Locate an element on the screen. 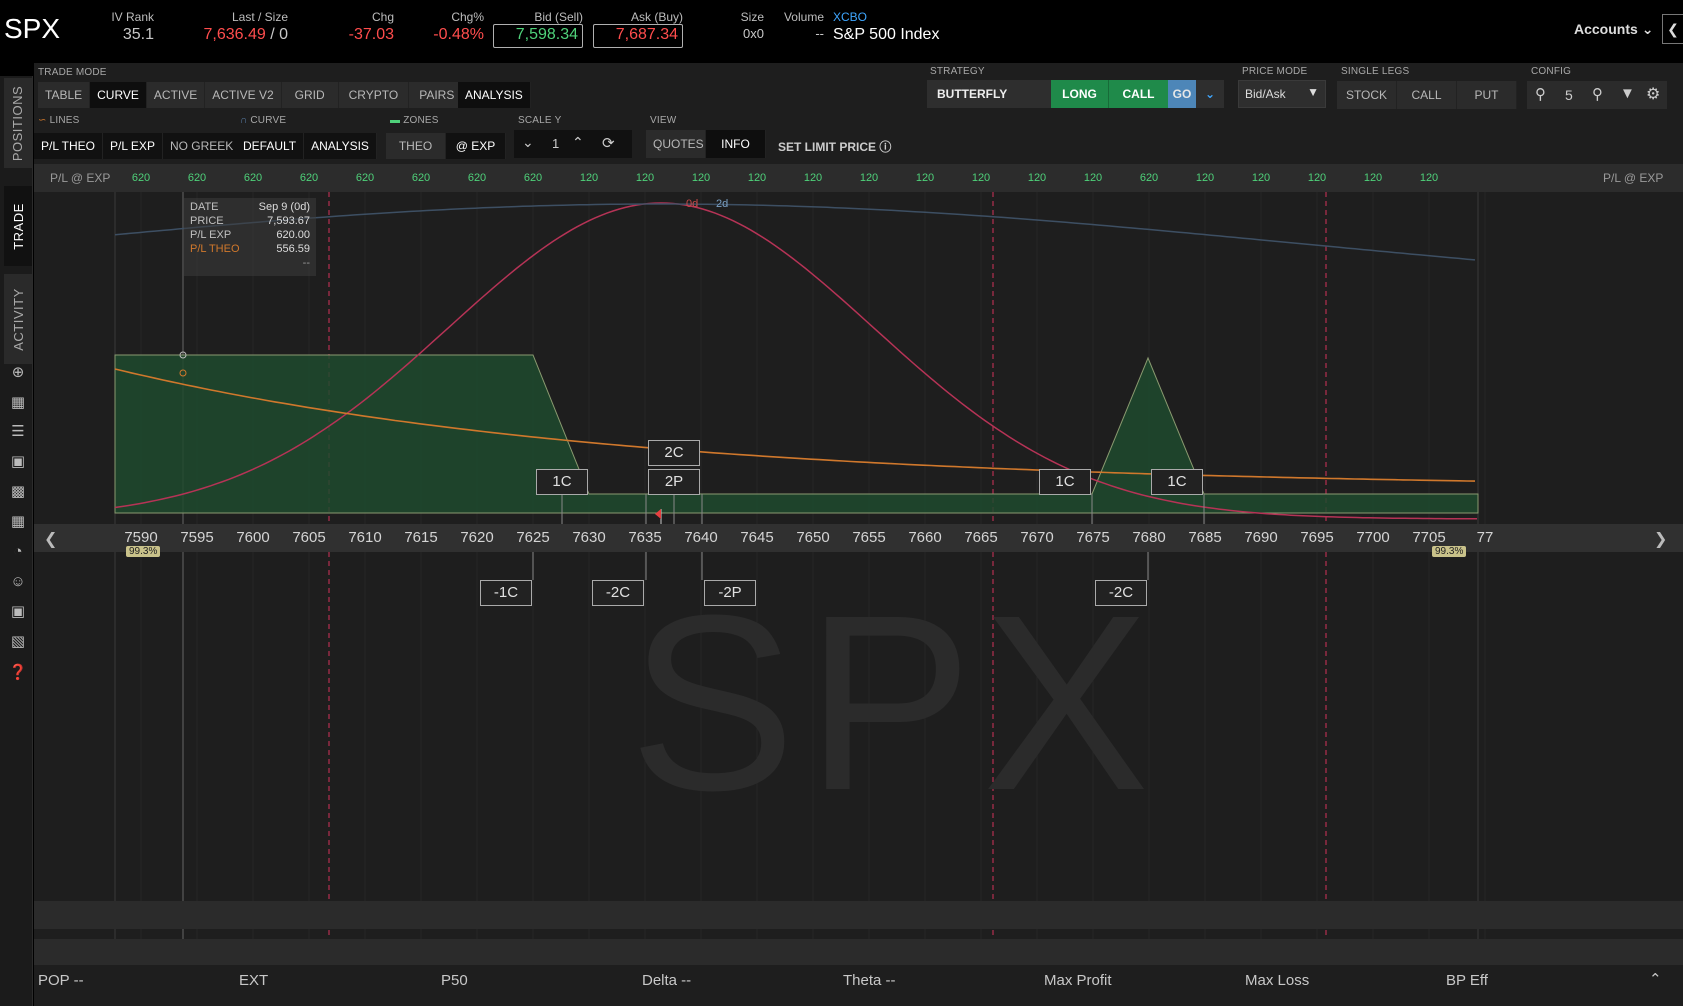 This screenshot has width=1683, height=1006. view-quotes: QUOTES is located at coordinates (676, 144).